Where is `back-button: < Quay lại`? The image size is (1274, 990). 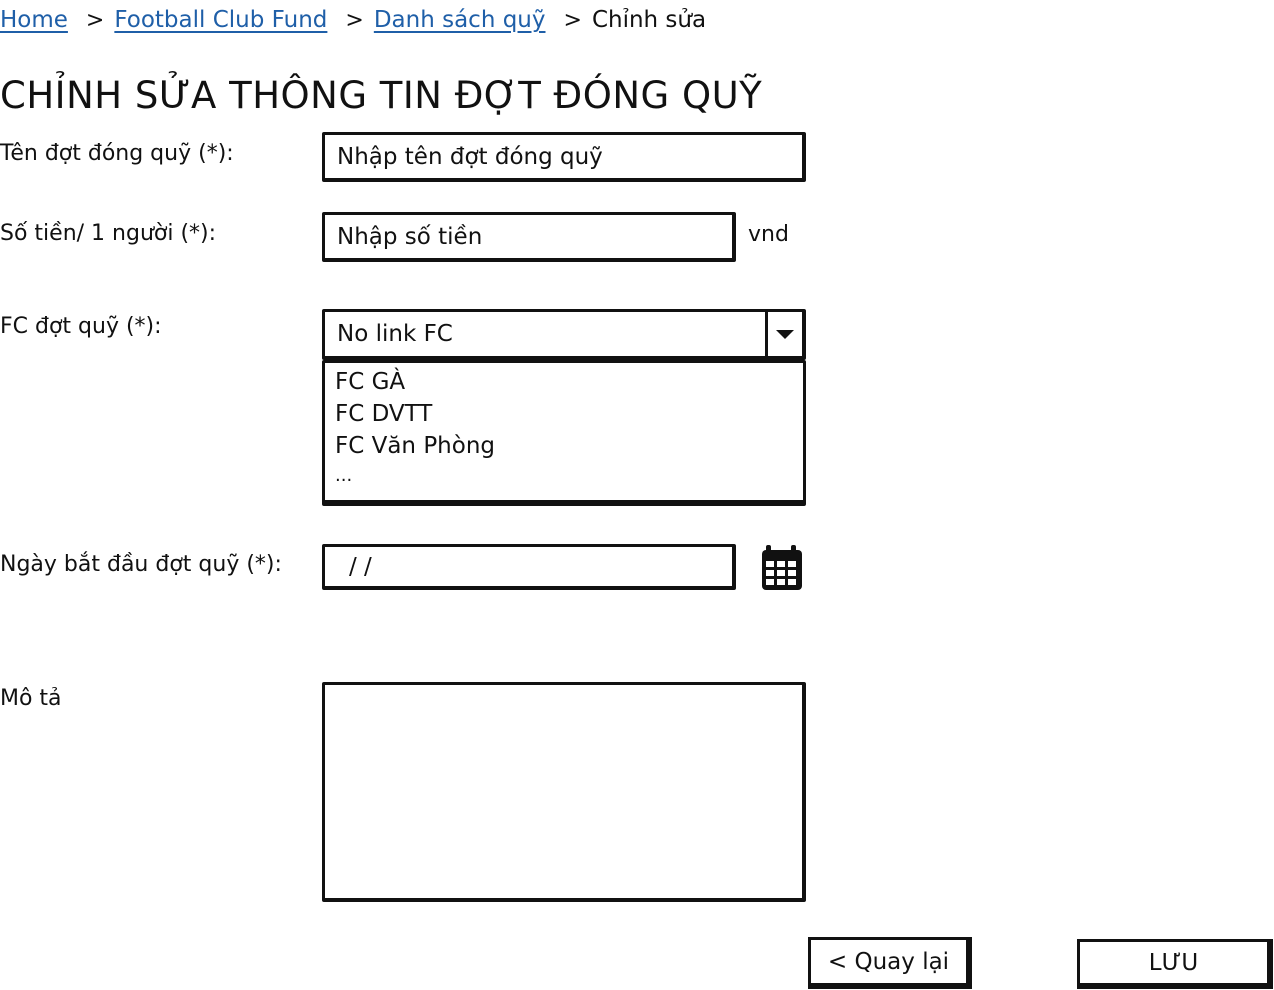 back-button: < Quay lại is located at coordinates (890, 963).